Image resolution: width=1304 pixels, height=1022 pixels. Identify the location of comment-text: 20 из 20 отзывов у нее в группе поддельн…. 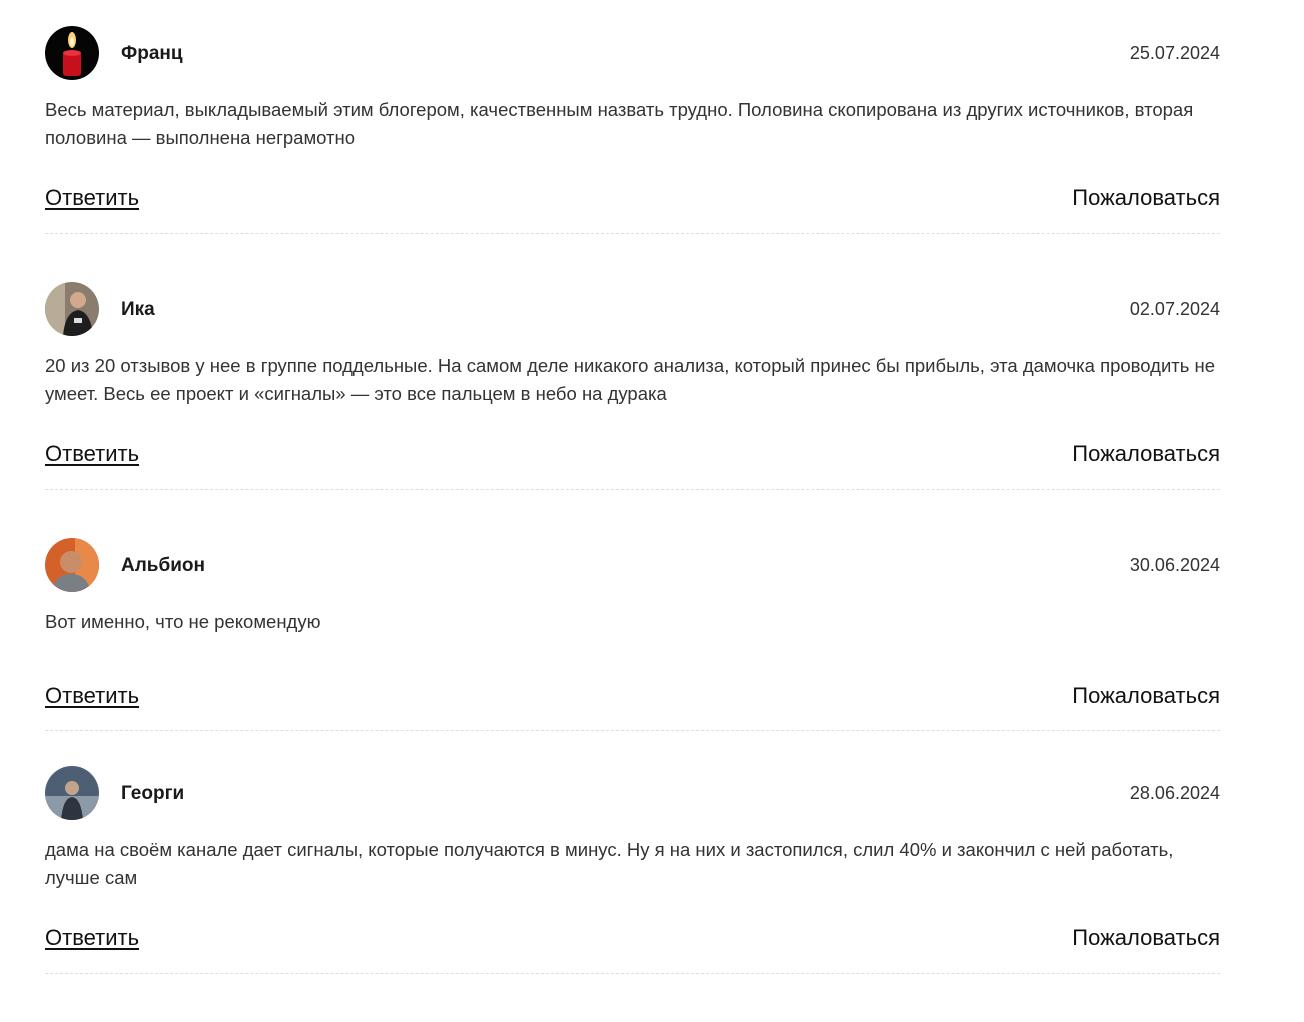
(630, 379).